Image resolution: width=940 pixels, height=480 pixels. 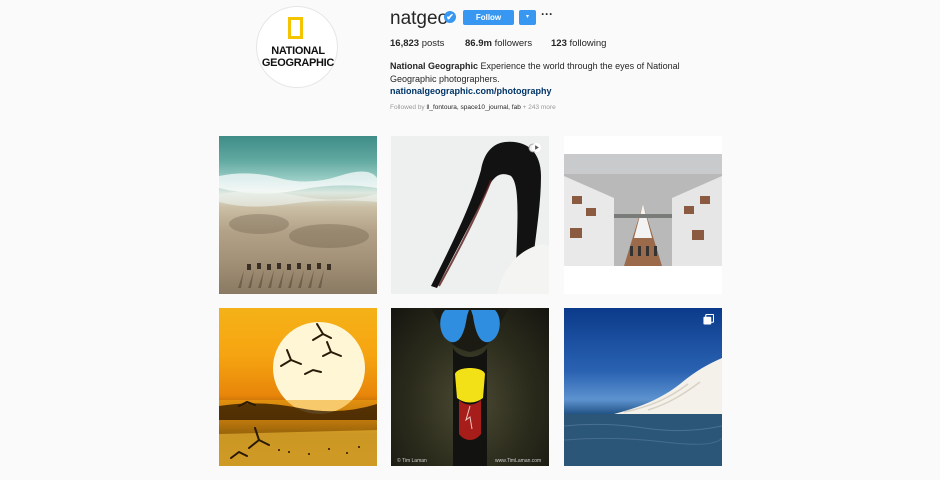 What do you see at coordinates (412, 461) in the screenshot?
I see `photo-credit-left: © Tim Laman` at bounding box center [412, 461].